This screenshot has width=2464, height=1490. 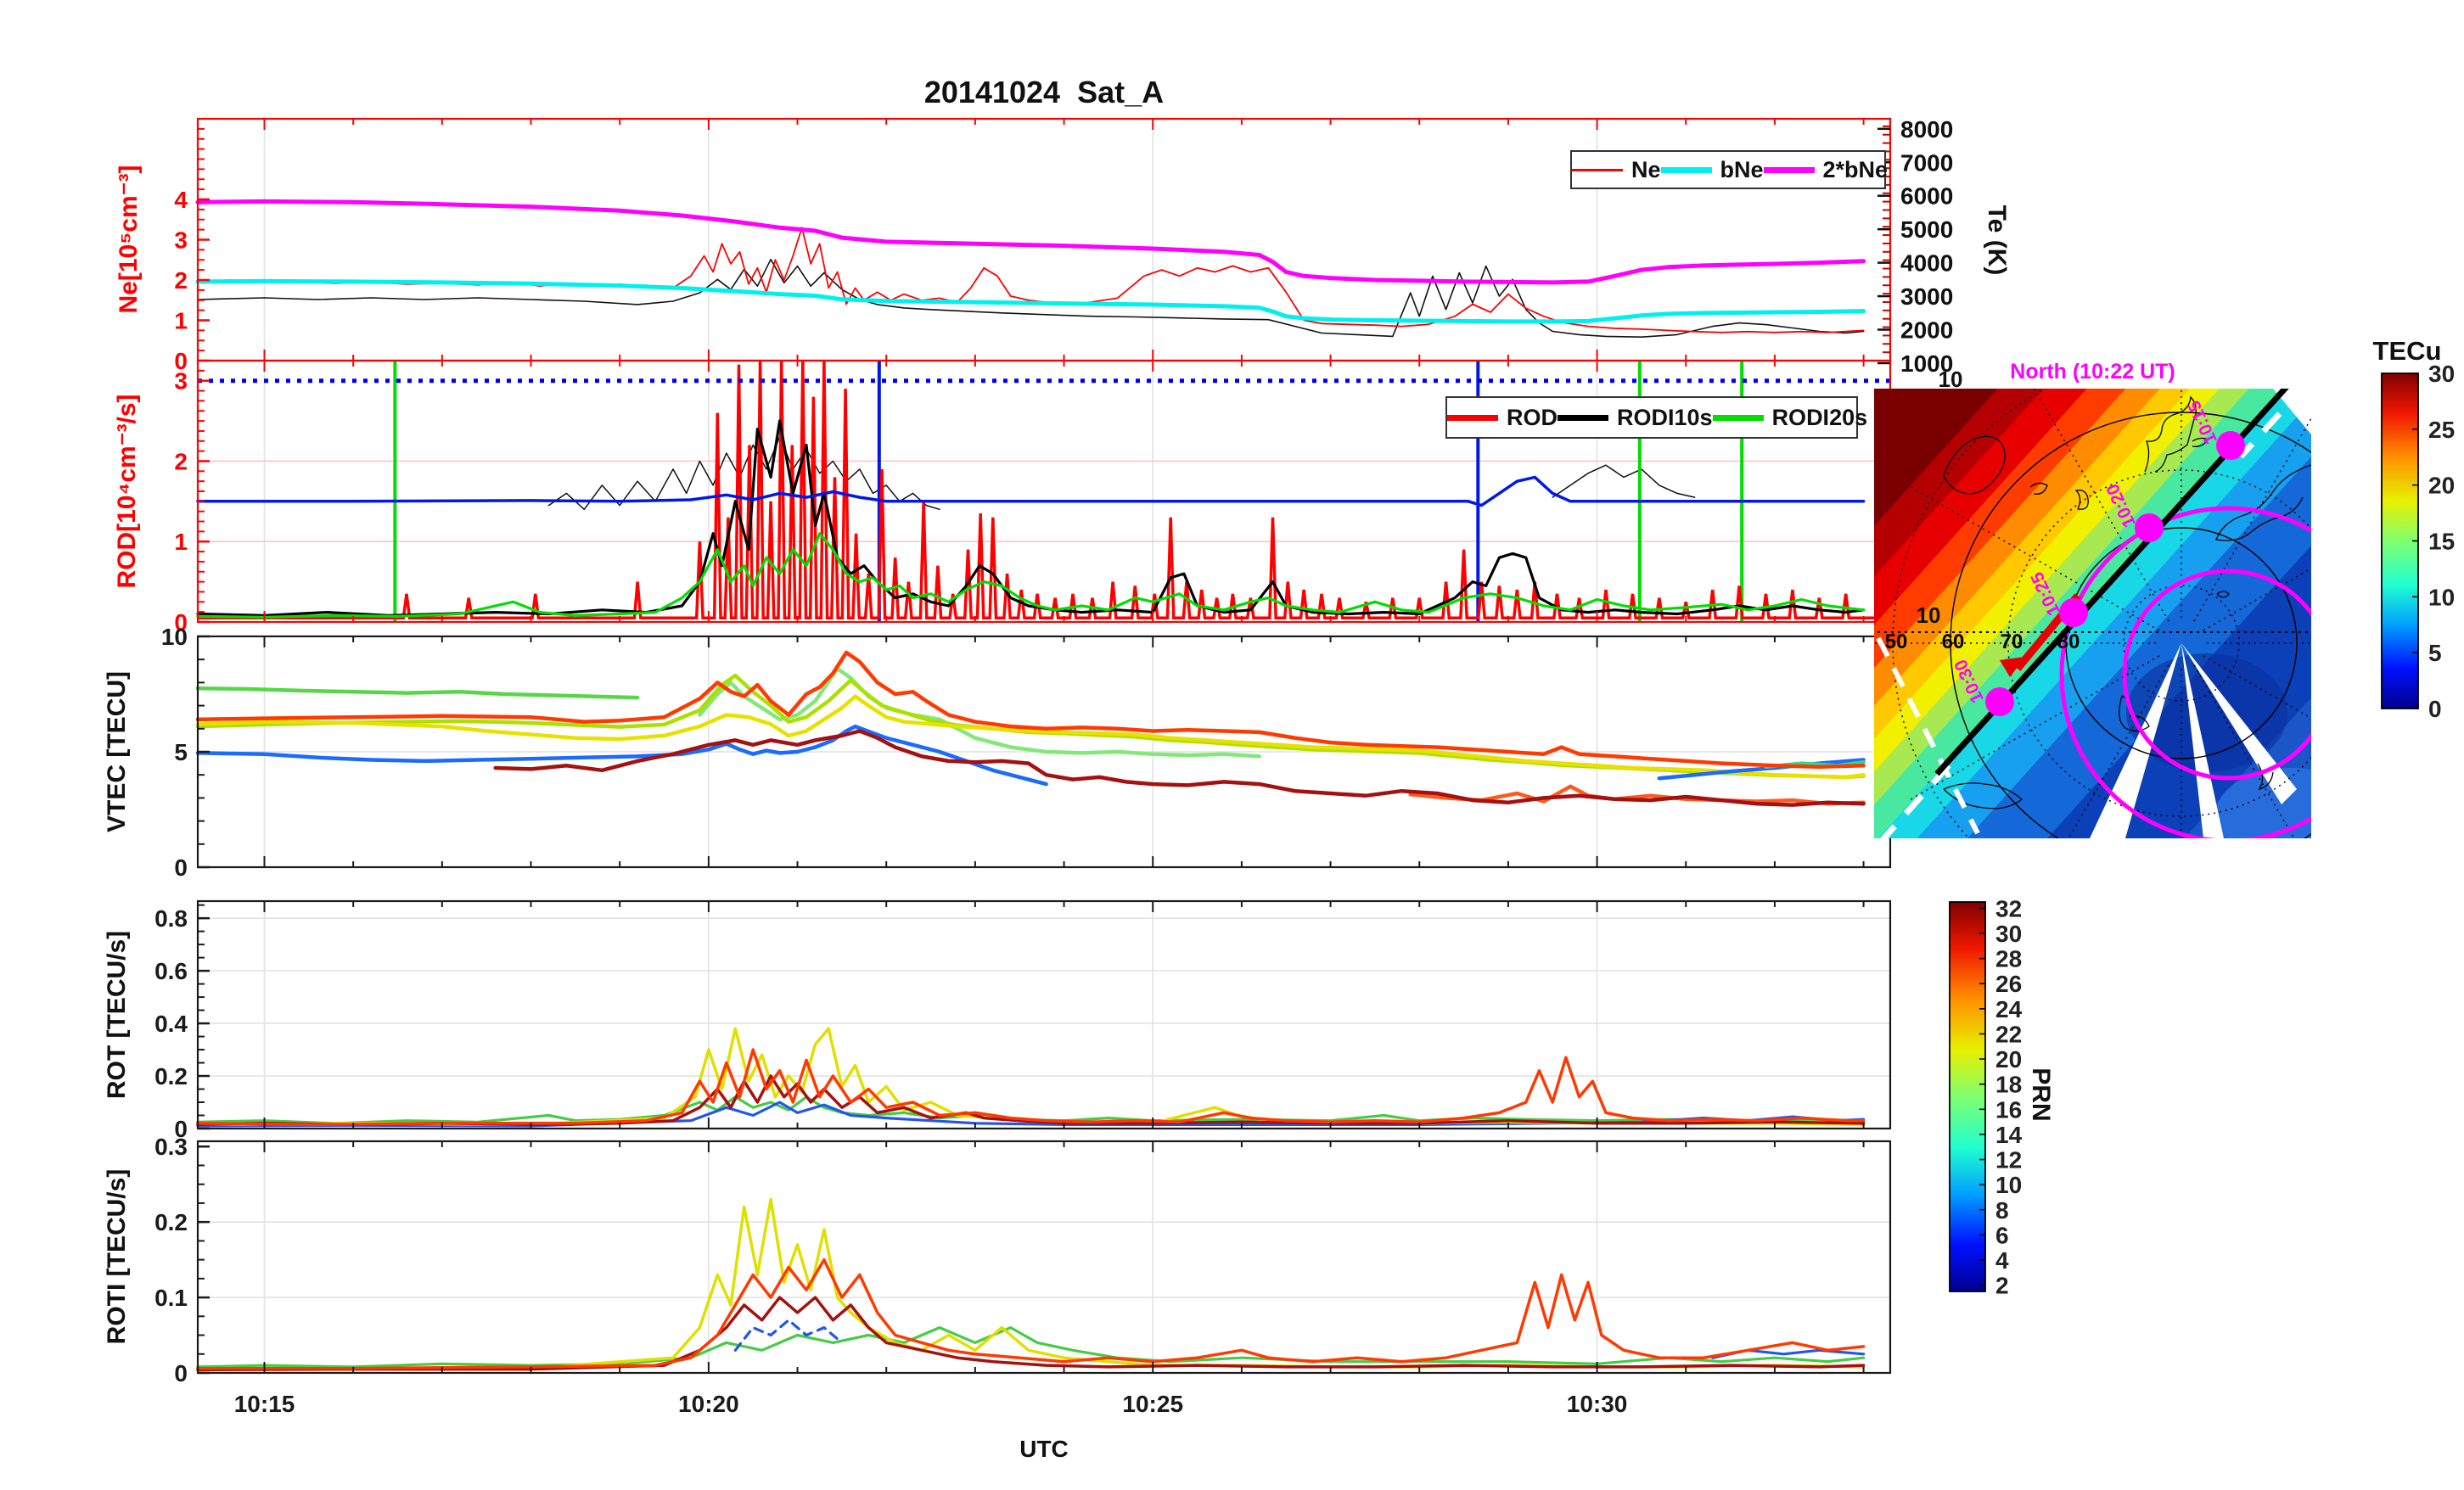 I want to click on svg-text: 10:25, so click(x=1152, y=1404).